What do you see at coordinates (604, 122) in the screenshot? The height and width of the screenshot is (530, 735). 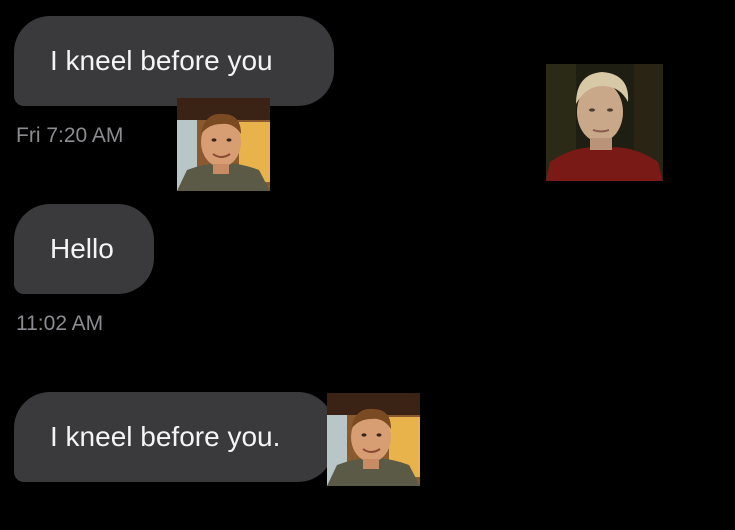 I see `blond-man-photo-icon` at bounding box center [604, 122].